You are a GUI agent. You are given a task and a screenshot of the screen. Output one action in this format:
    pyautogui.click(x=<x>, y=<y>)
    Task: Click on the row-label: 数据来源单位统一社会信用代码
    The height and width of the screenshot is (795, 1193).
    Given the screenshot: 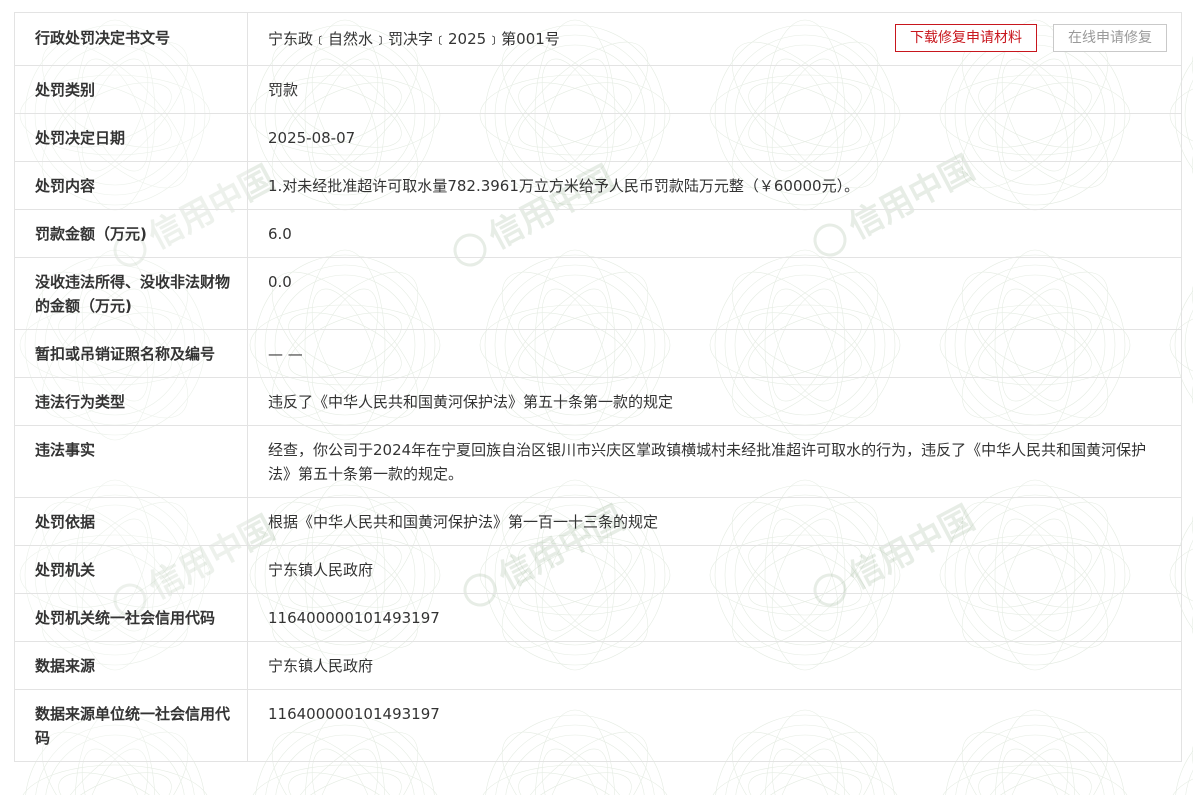 What is the action you would take?
    pyautogui.click(x=131, y=725)
    